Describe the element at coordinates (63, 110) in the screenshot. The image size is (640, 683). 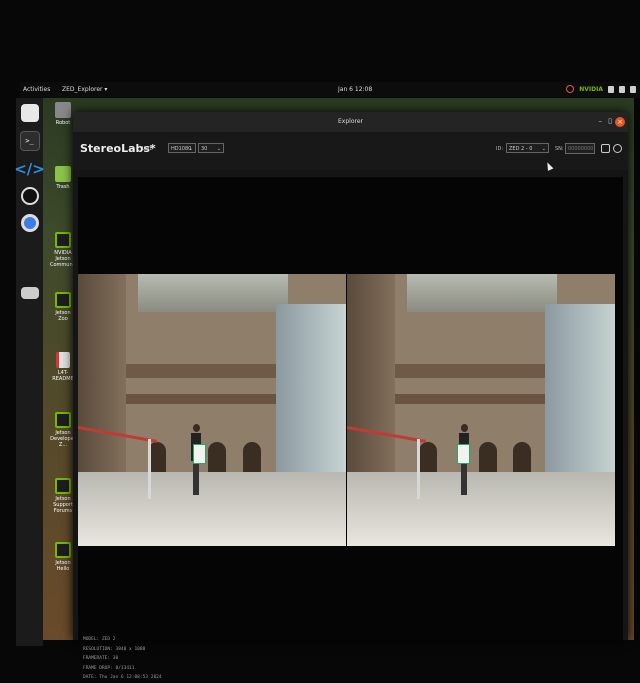
I see `folder-icon` at that location.